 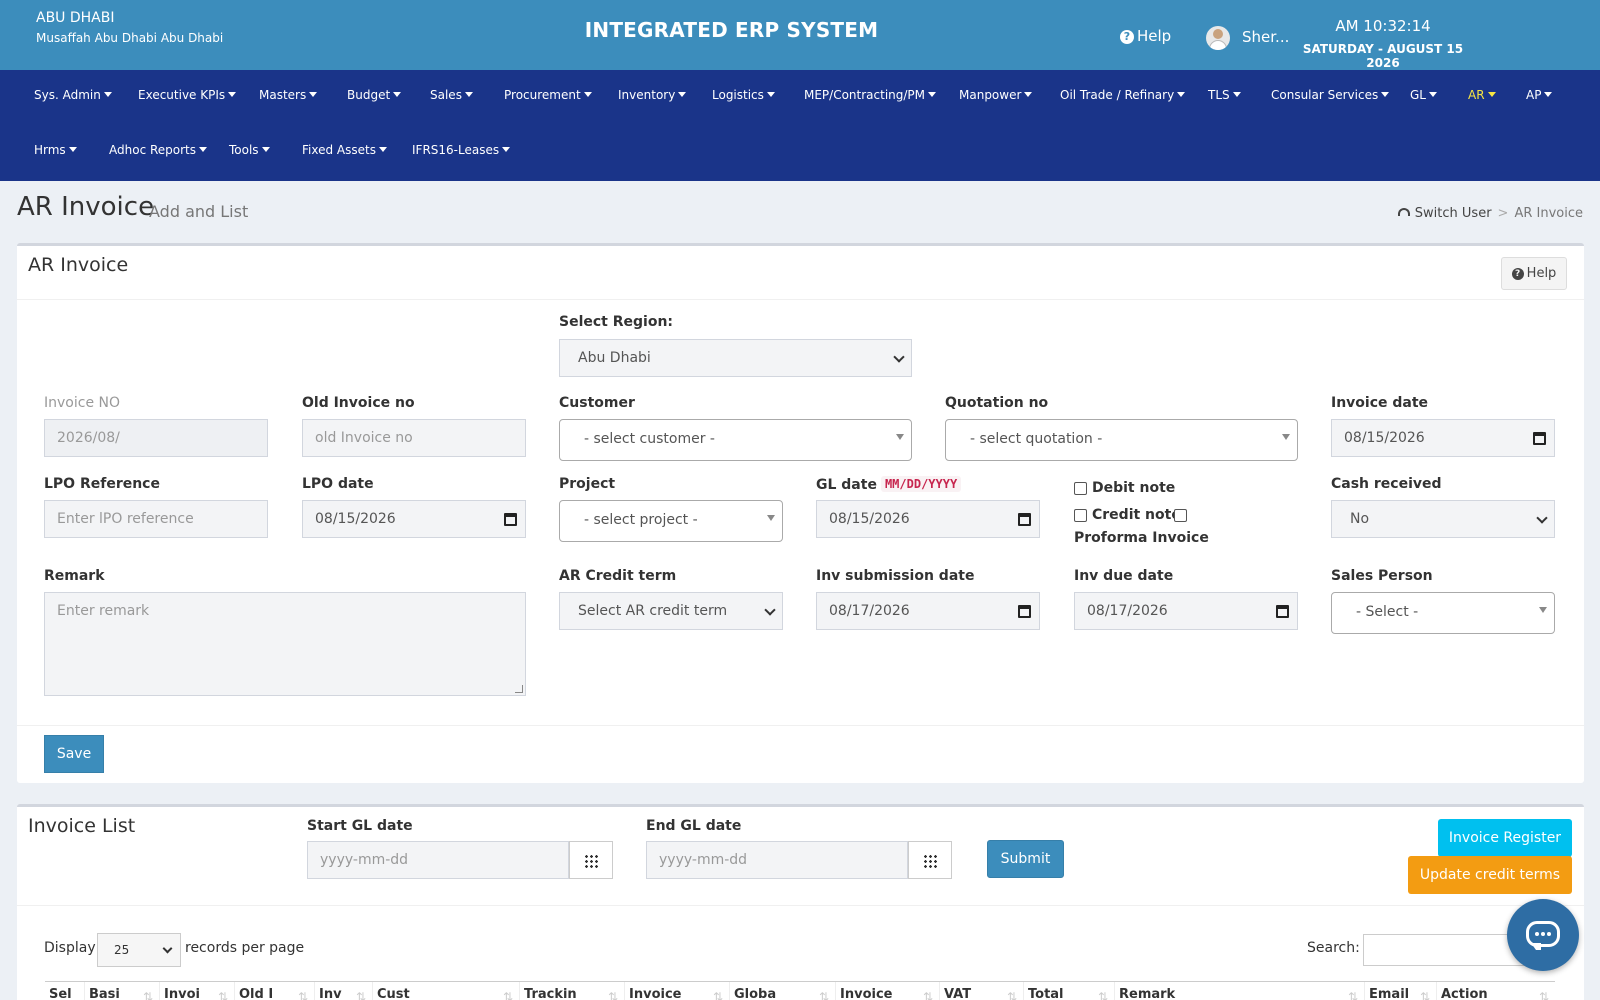 What do you see at coordinates (777, 860) in the screenshot?
I see `end-gl-date-input: yyyy-mm-dd` at bounding box center [777, 860].